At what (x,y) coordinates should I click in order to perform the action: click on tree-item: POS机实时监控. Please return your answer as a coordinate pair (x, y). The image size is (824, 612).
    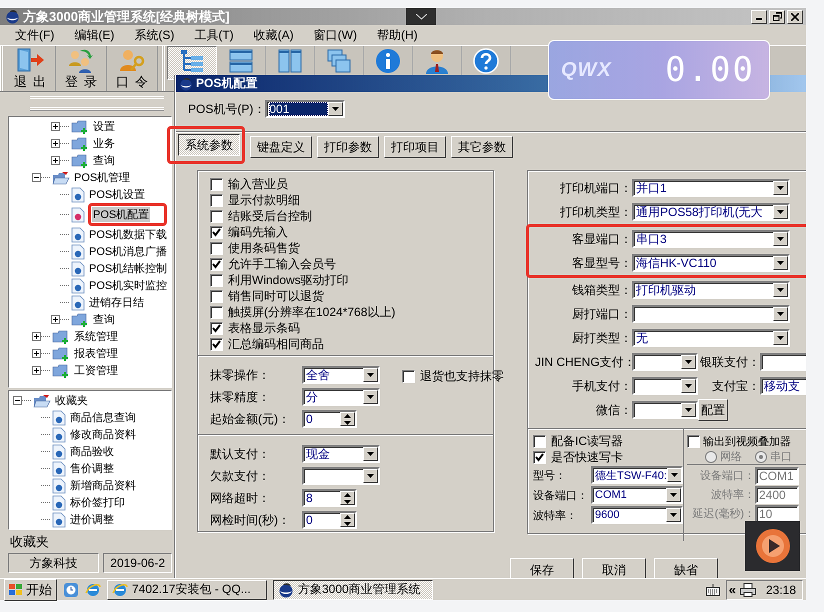
    Looking at the image, I should click on (128, 285).